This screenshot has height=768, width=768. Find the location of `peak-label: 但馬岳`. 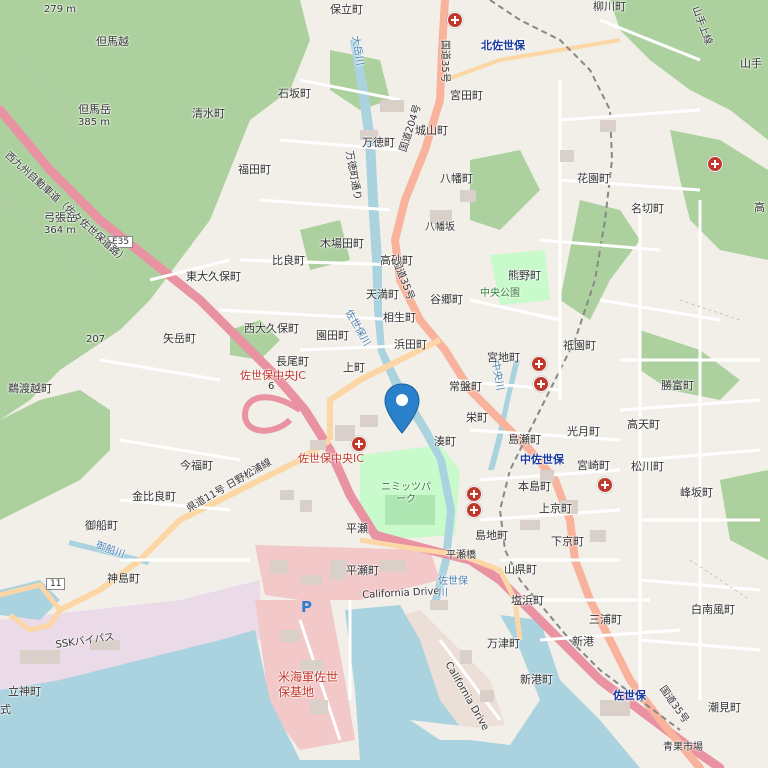

peak-label: 但馬岳 is located at coordinates (94, 109).